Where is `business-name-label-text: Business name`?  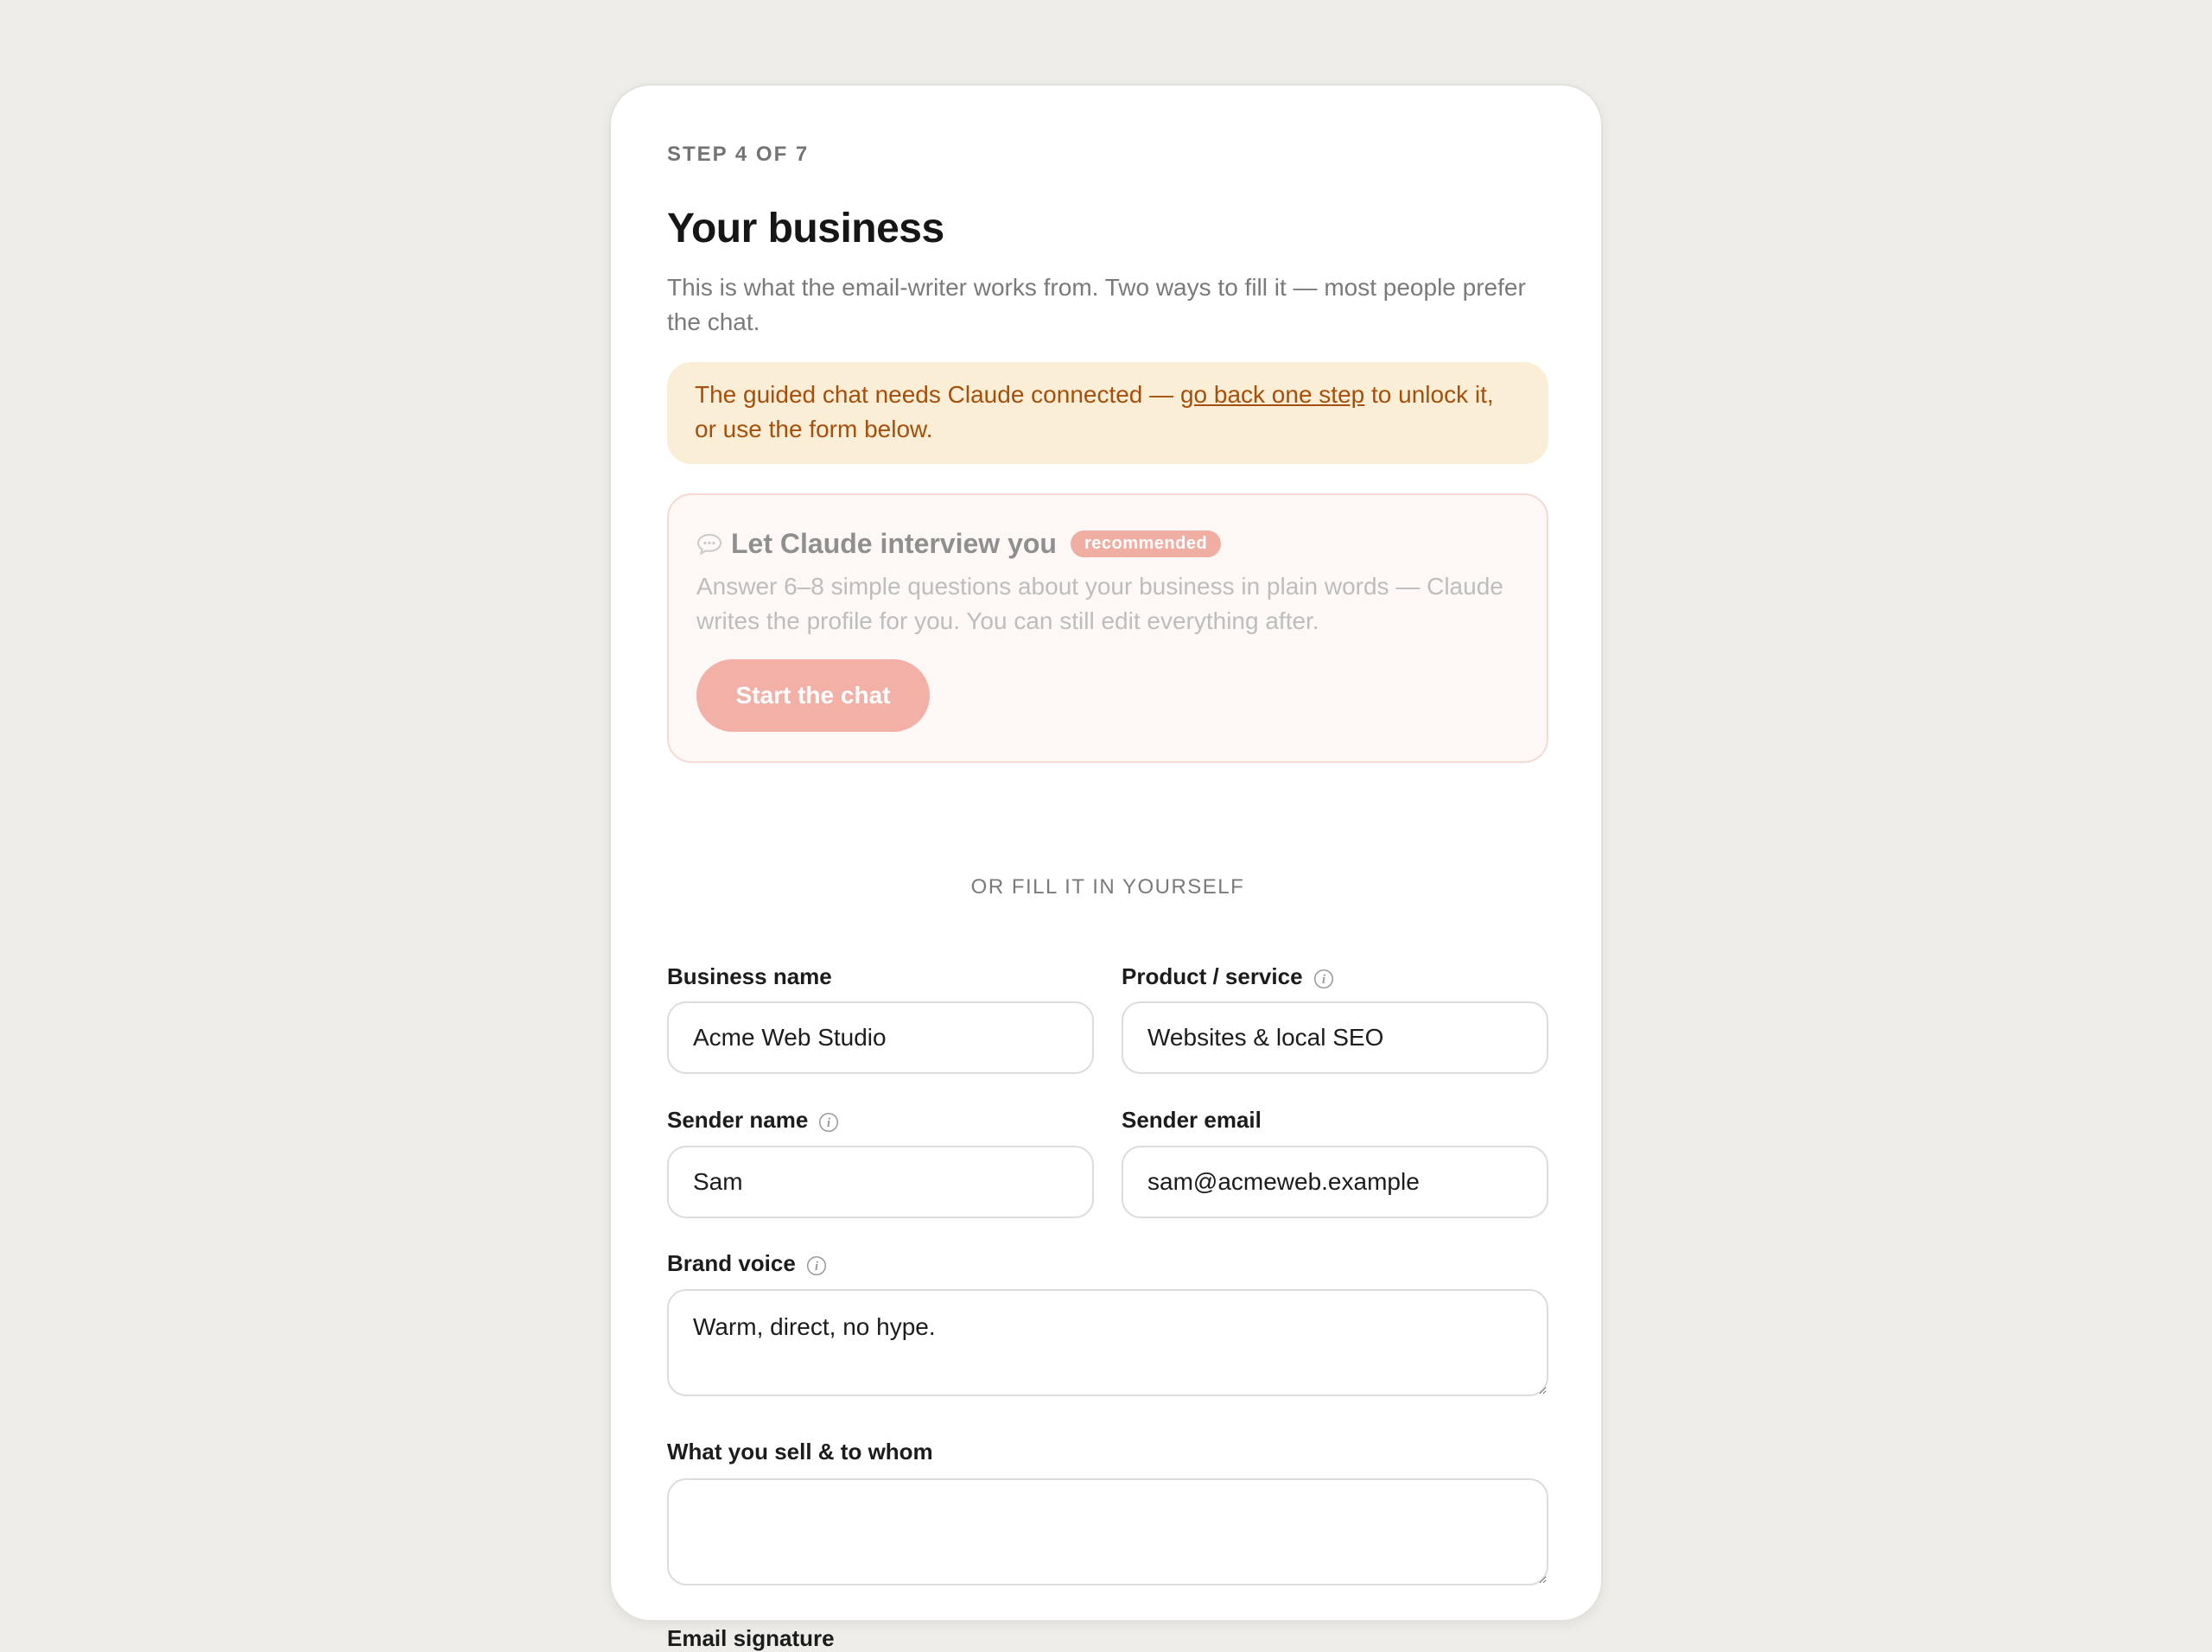 business-name-label-text: Business name is located at coordinates (749, 976).